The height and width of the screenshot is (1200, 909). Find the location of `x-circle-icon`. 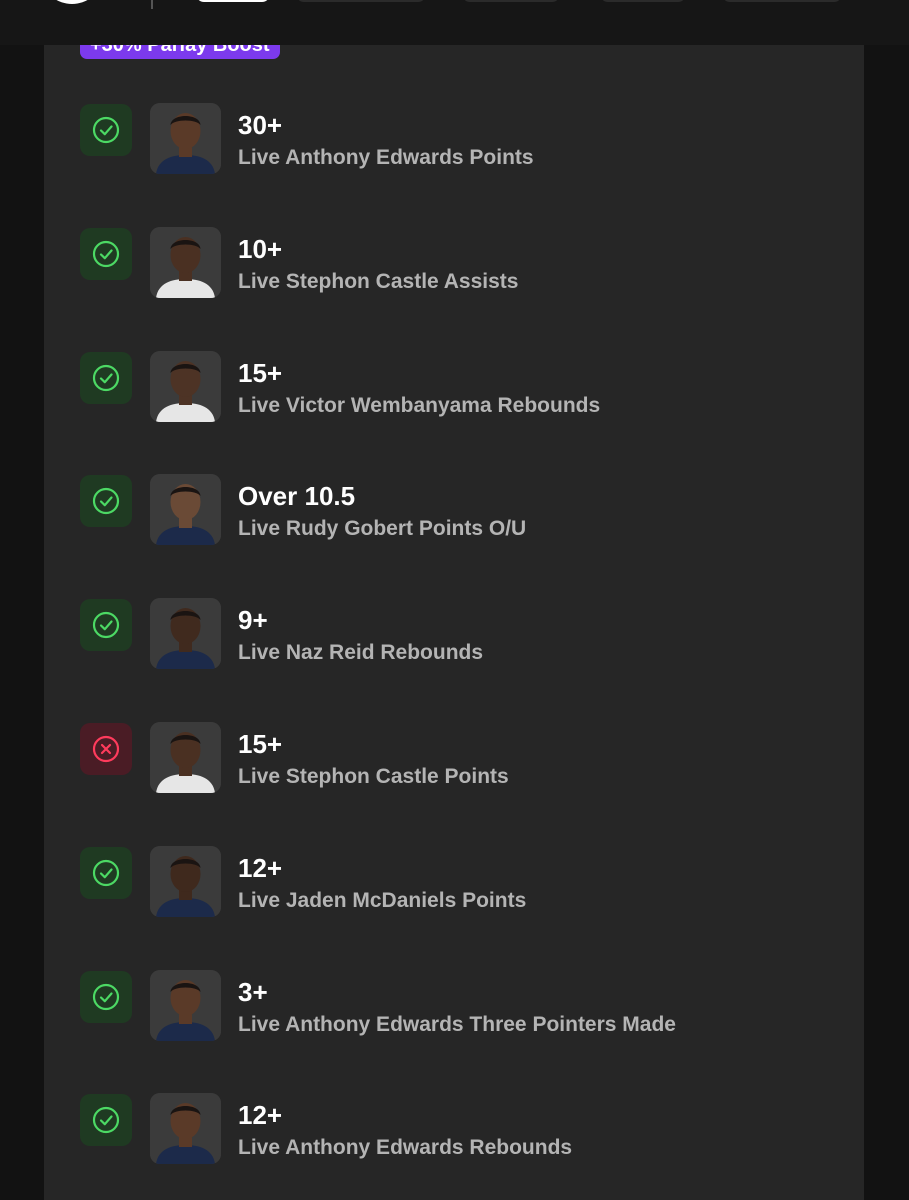

x-circle-icon is located at coordinates (106, 749).